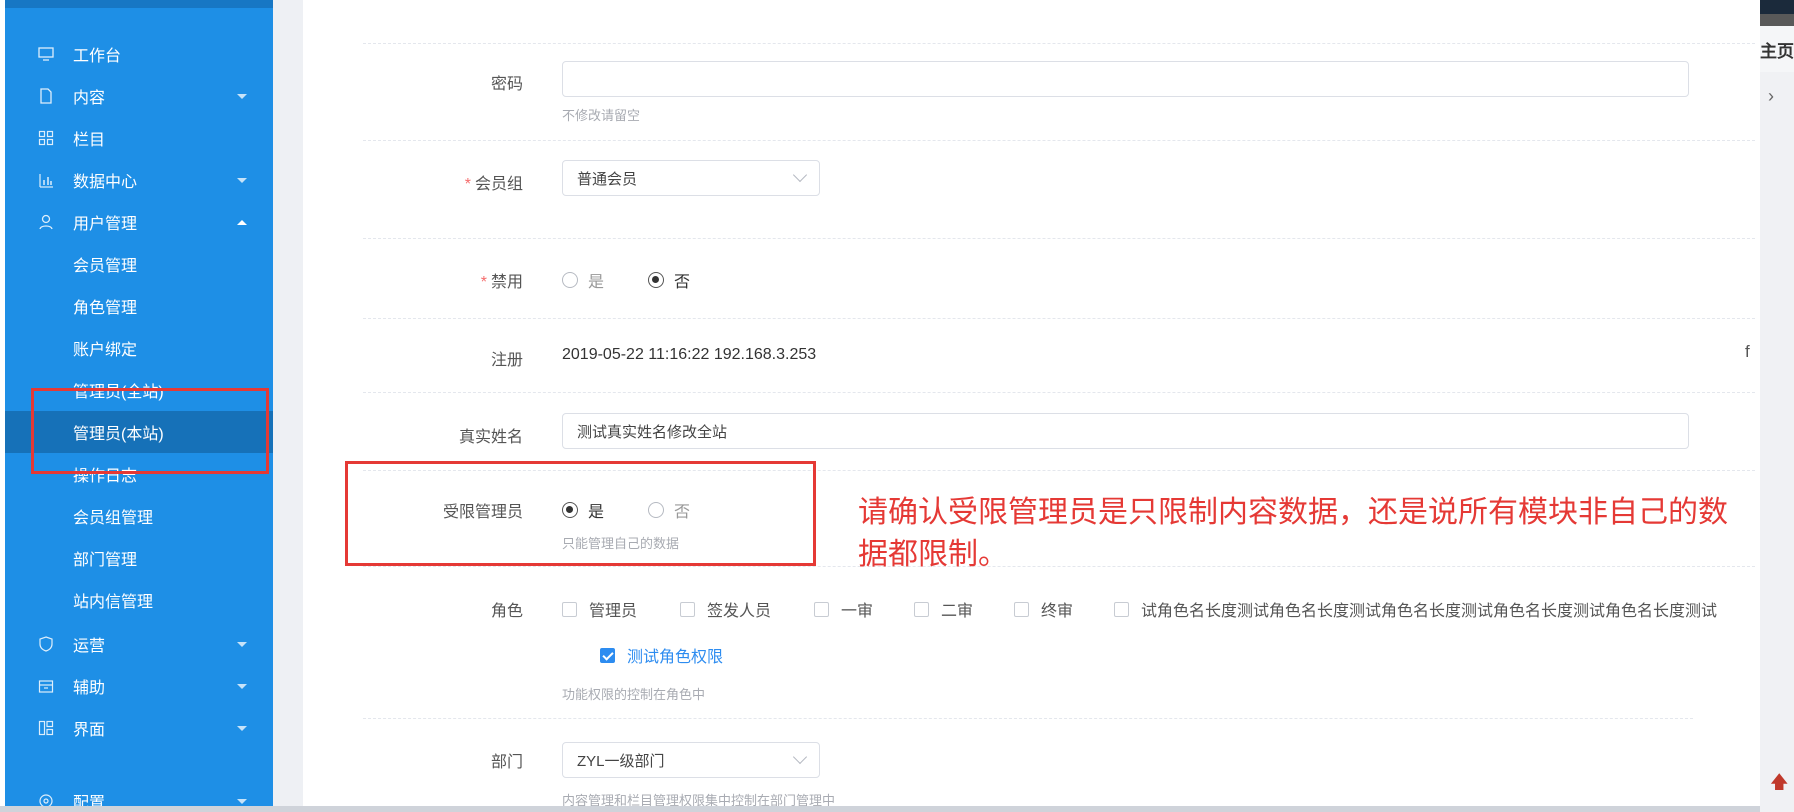  I want to click on disabled-label: * 禁用, so click(501, 282).